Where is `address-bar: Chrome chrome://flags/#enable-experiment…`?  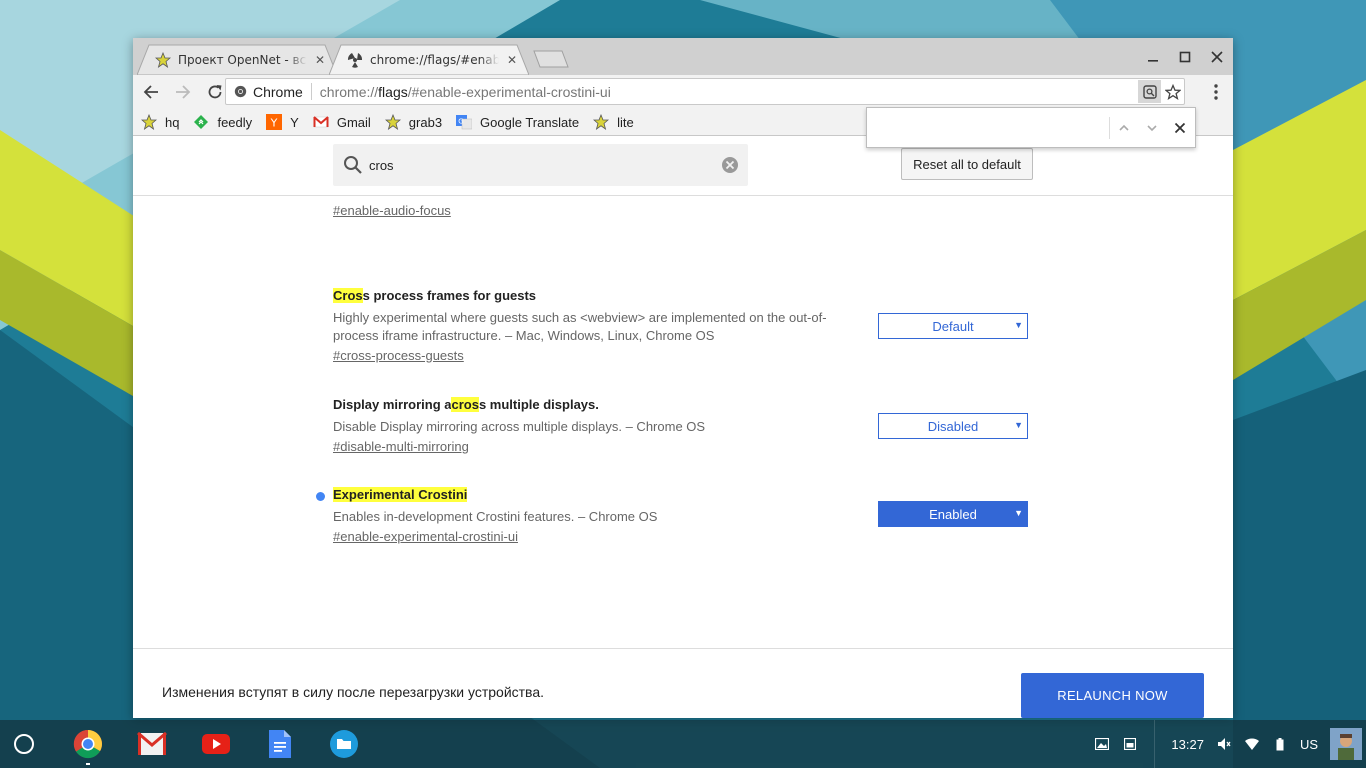 address-bar: Chrome chrome://flags/#enable-experiment… is located at coordinates (705, 91).